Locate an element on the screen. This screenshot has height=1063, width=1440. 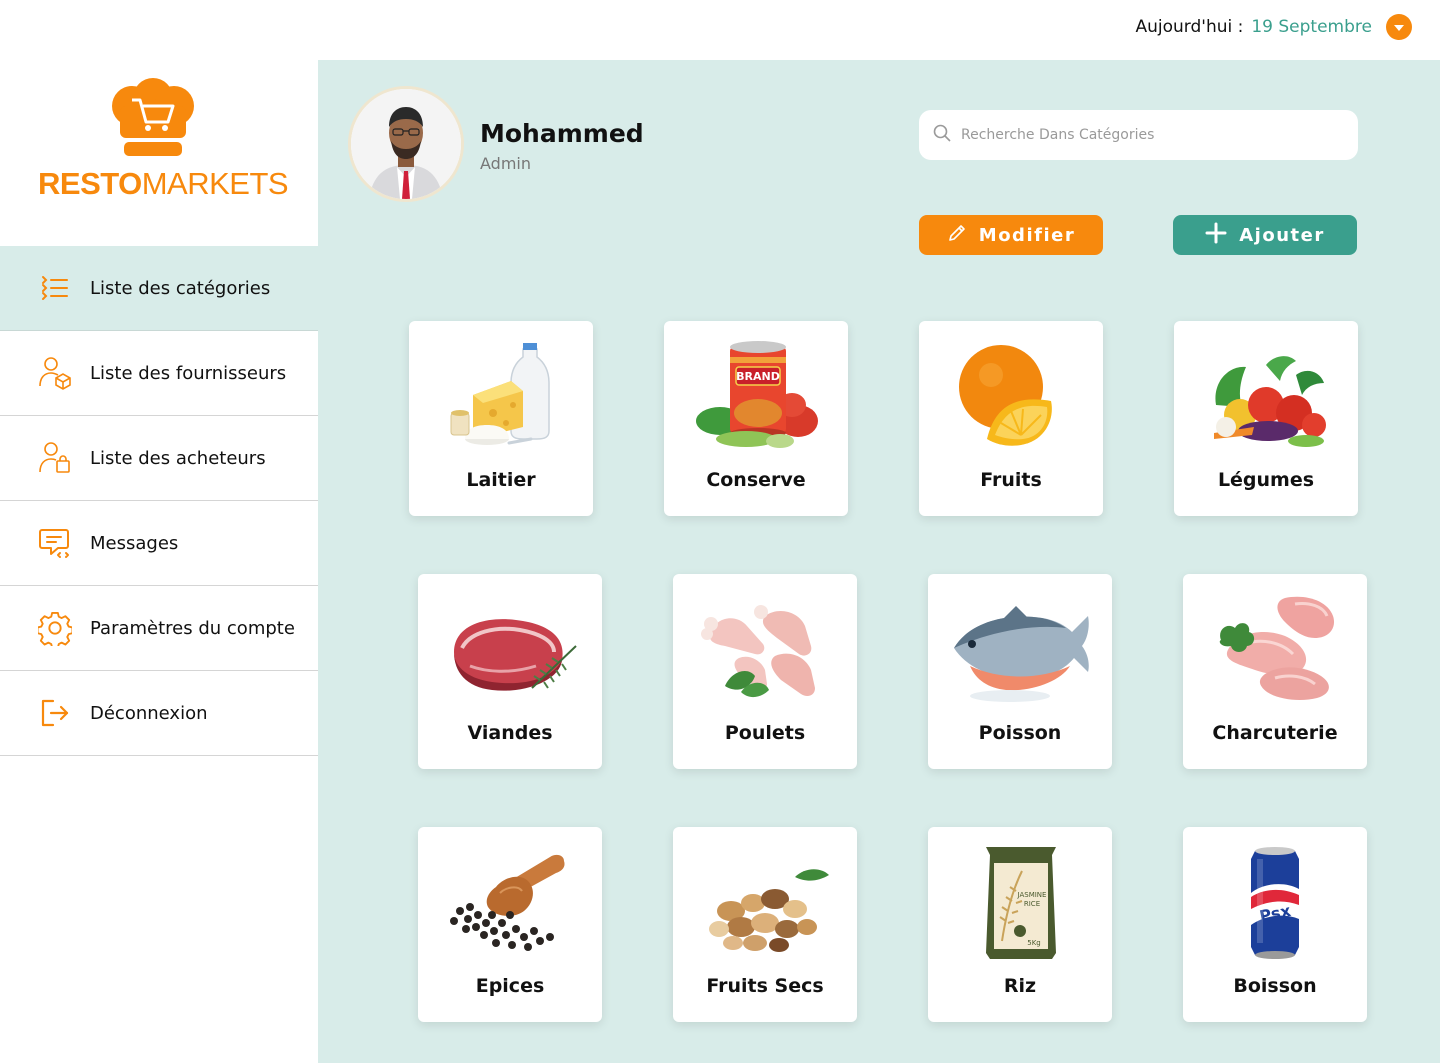
sidebar-item-categories: Liste des catégories is located at coordinates (159, 288).